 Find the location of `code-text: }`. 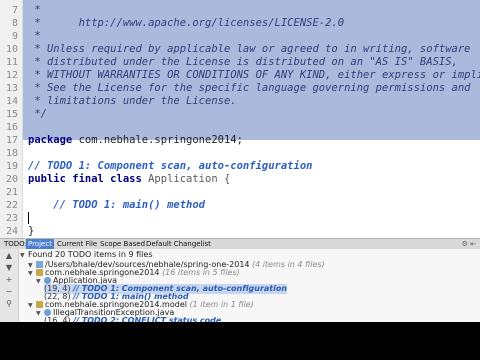

code-text: } is located at coordinates (252, 231).